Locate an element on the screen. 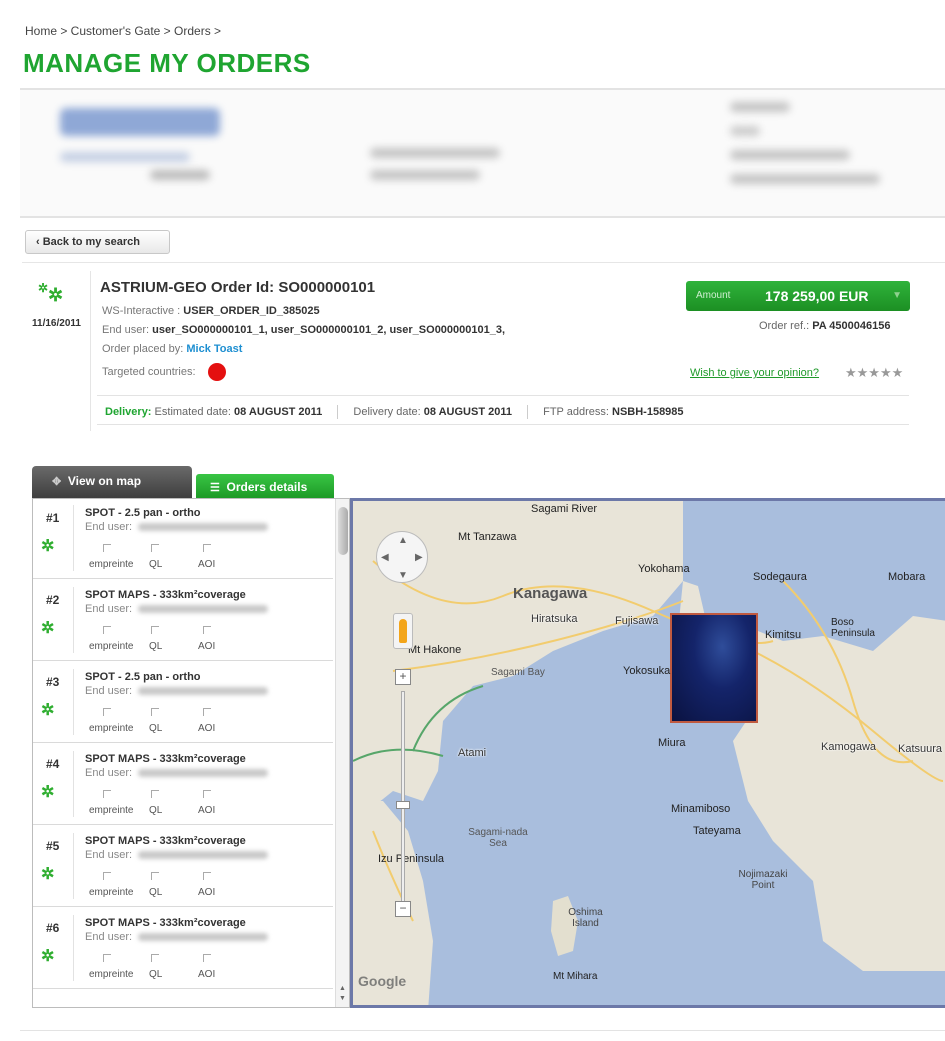 This screenshot has height=1041, width=945. ws-label: WS-Interactive : is located at coordinates (143, 311).